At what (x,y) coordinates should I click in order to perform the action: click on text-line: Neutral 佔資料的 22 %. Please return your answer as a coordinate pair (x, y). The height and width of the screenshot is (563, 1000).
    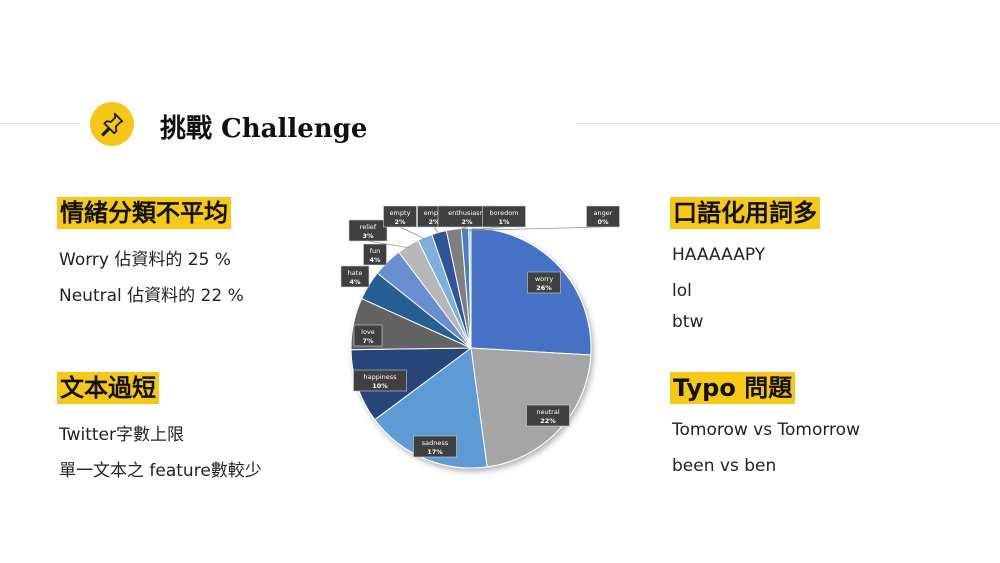
    Looking at the image, I should click on (151, 296).